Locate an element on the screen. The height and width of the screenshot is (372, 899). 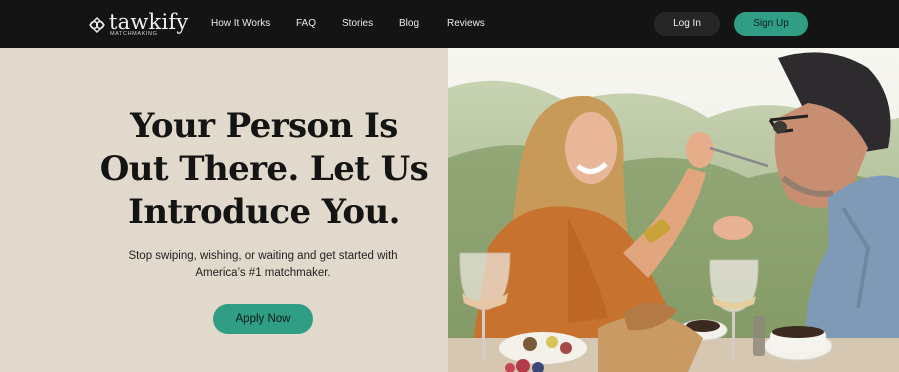
subtext-line-2: America’s #1 matchmaker. is located at coordinates (263, 273).